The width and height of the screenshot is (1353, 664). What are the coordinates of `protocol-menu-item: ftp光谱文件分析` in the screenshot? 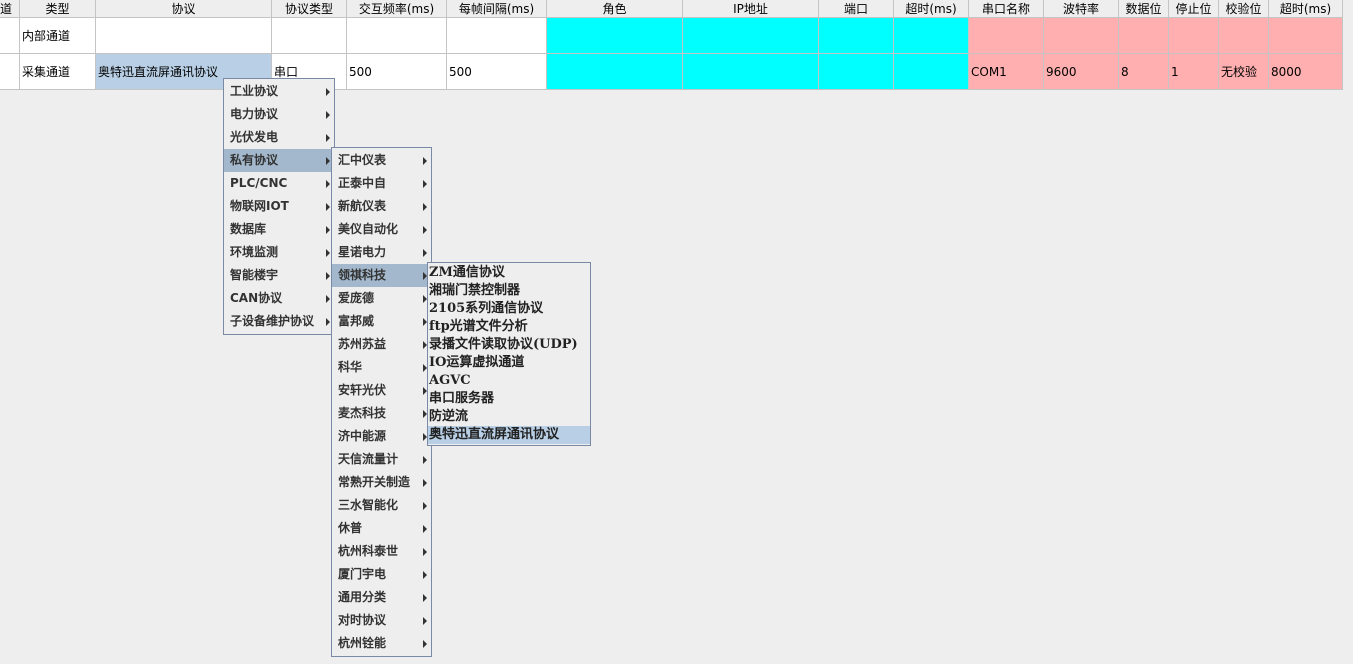 It's located at (509, 327).